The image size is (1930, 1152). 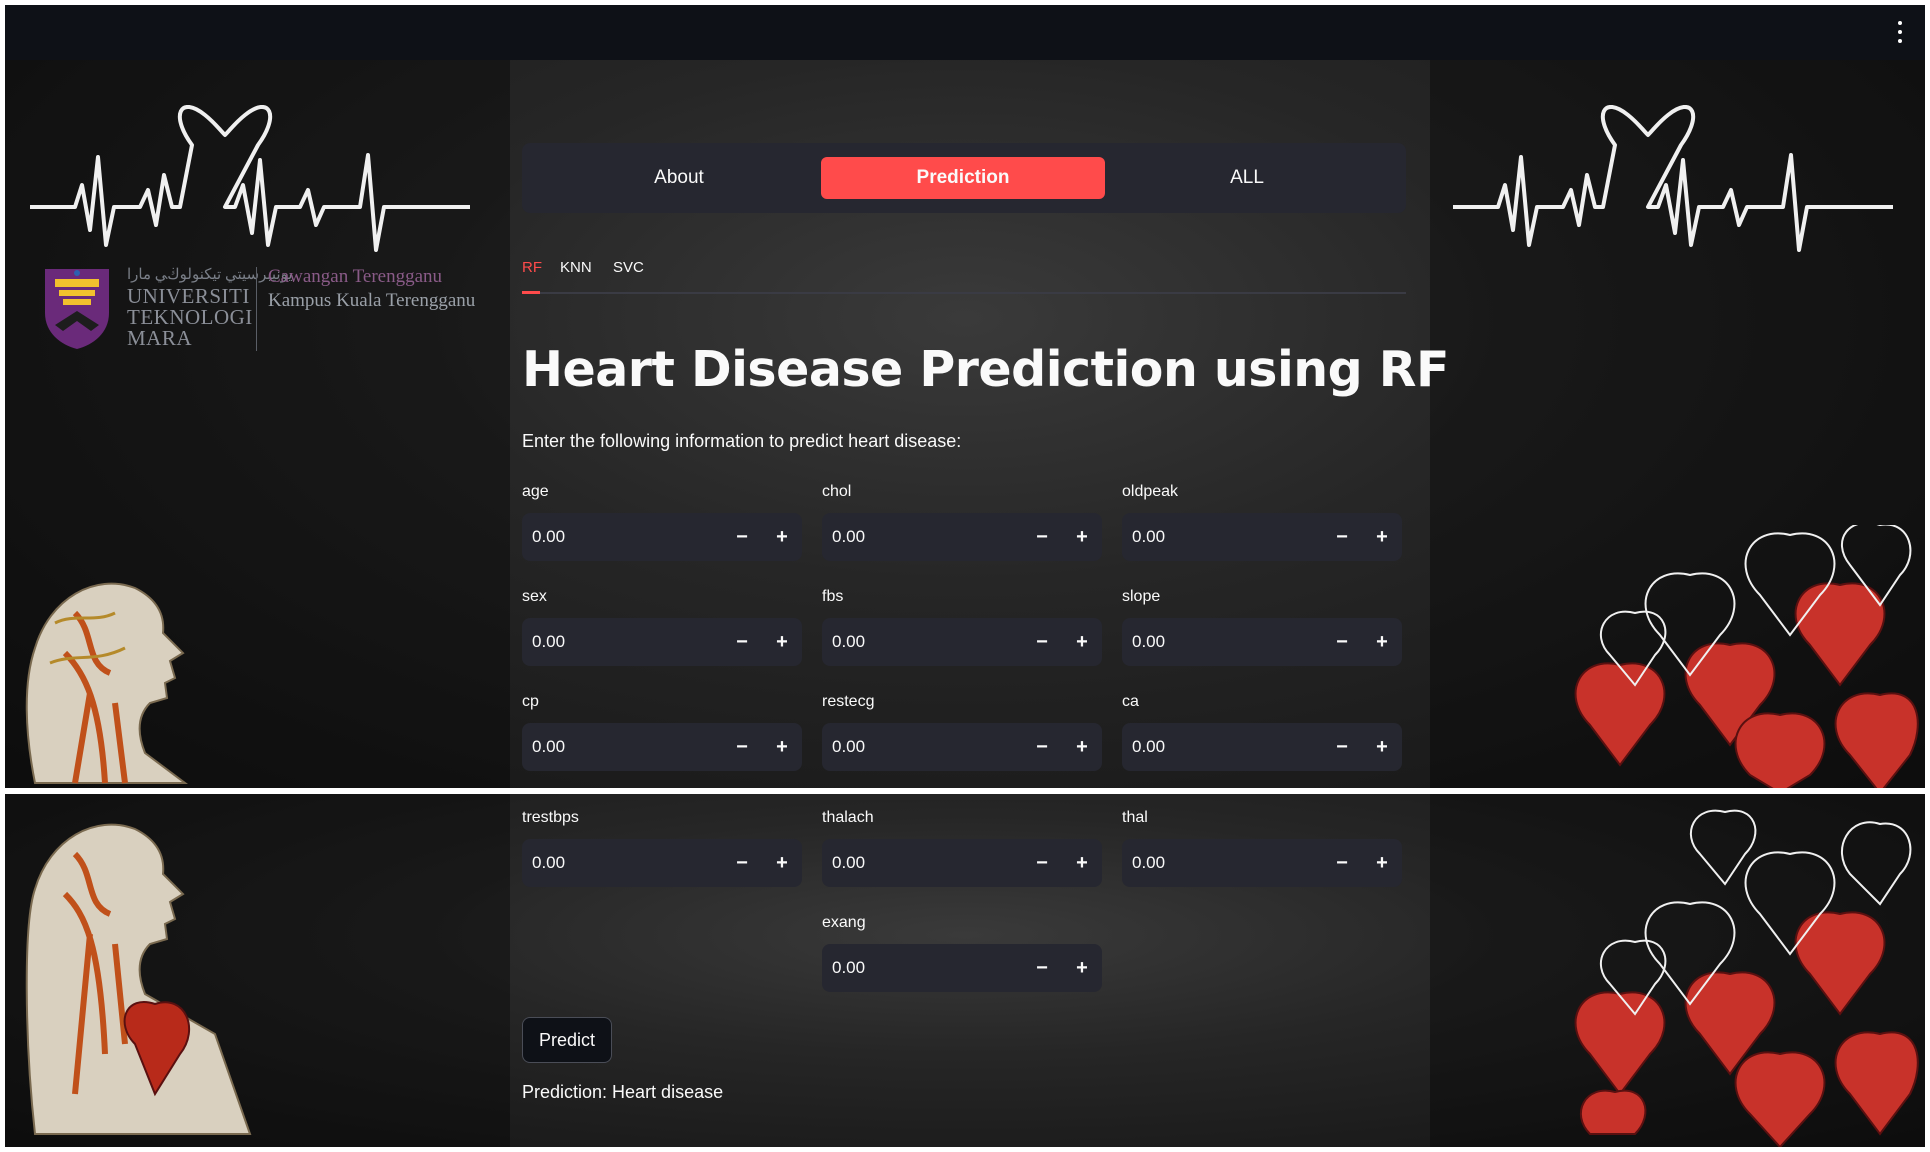 What do you see at coordinates (550, 817) in the screenshot?
I see `label-trestbps: trestbps` at bounding box center [550, 817].